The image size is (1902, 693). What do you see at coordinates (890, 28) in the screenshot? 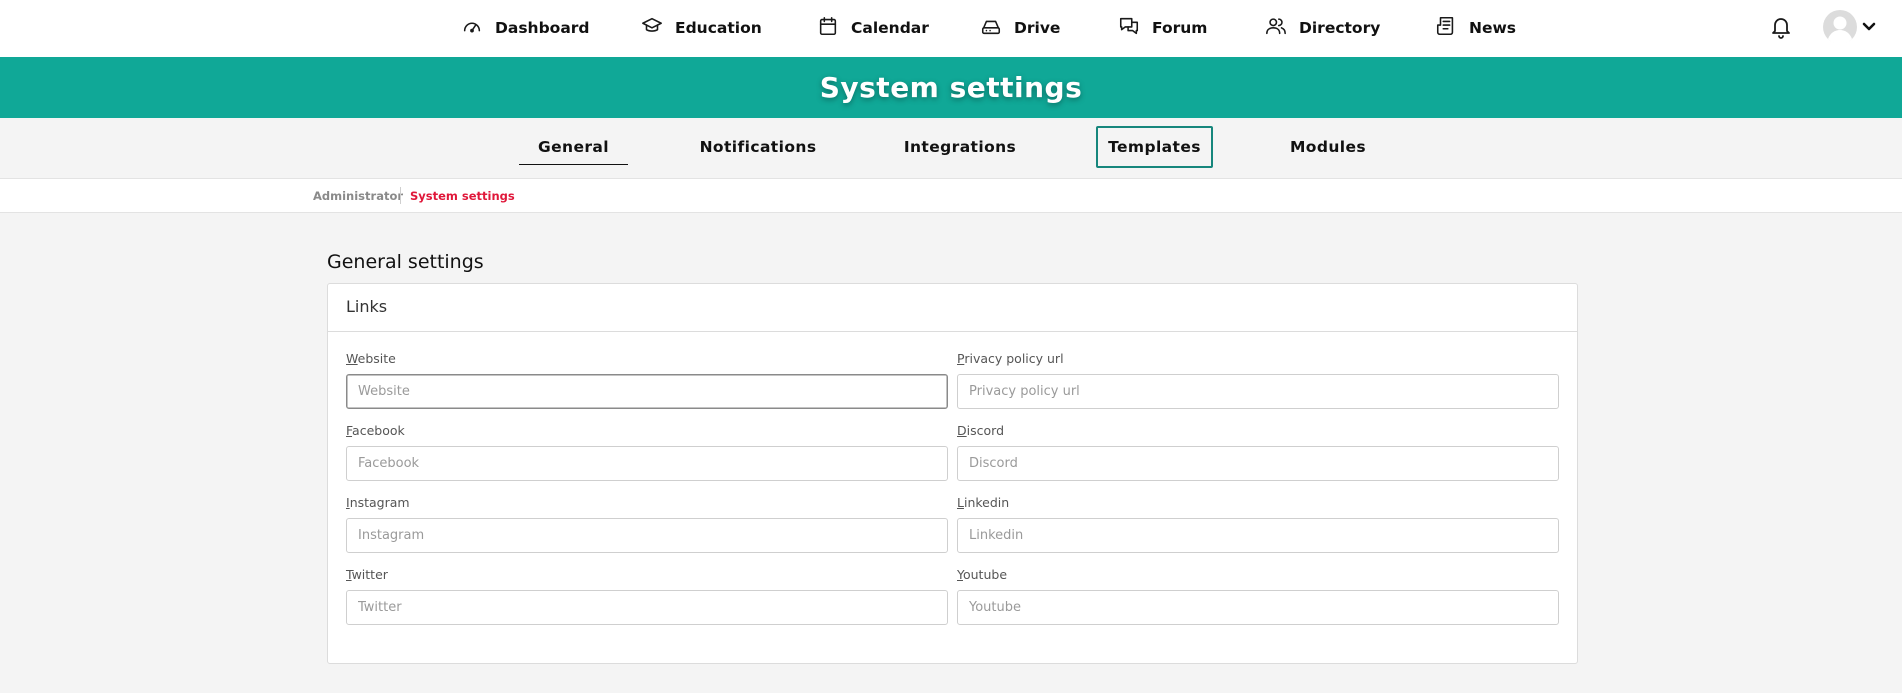
I see `nav-label: Calendar` at bounding box center [890, 28].